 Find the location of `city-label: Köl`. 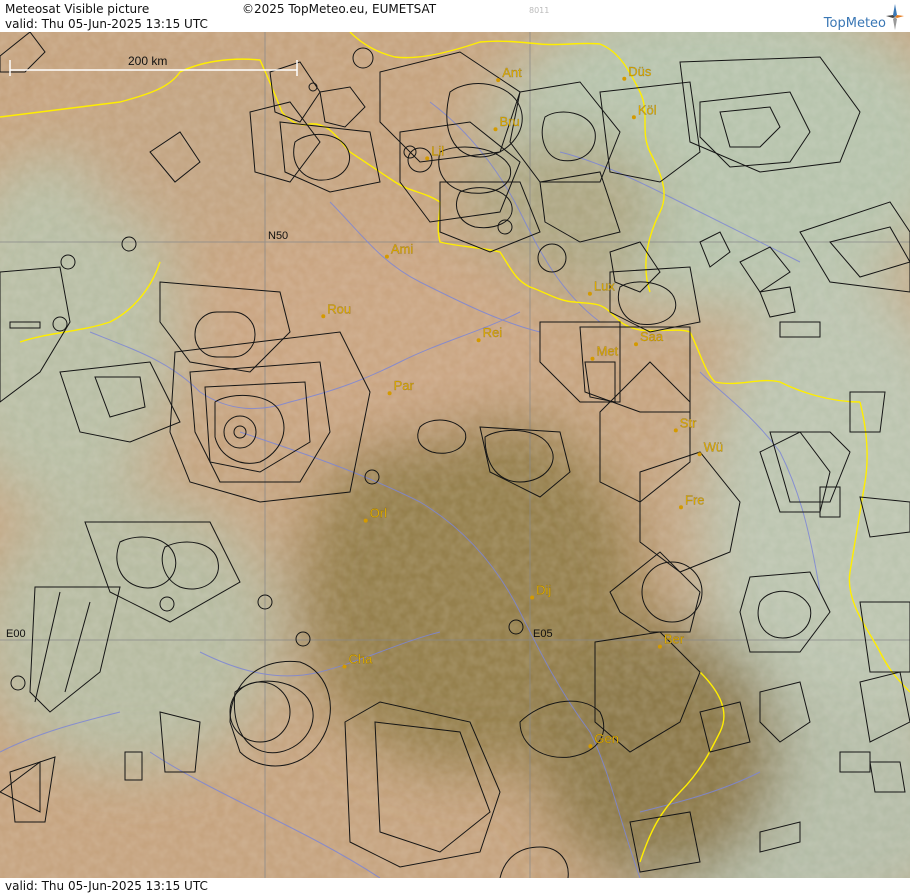

city-label: Köl is located at coordinates (647, 109).